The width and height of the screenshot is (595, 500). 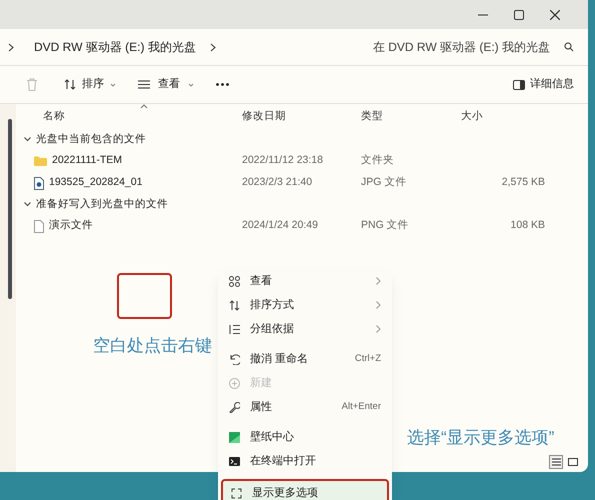 I want to click on menu-item: 在终端中打开, so click(x=305, y=461).